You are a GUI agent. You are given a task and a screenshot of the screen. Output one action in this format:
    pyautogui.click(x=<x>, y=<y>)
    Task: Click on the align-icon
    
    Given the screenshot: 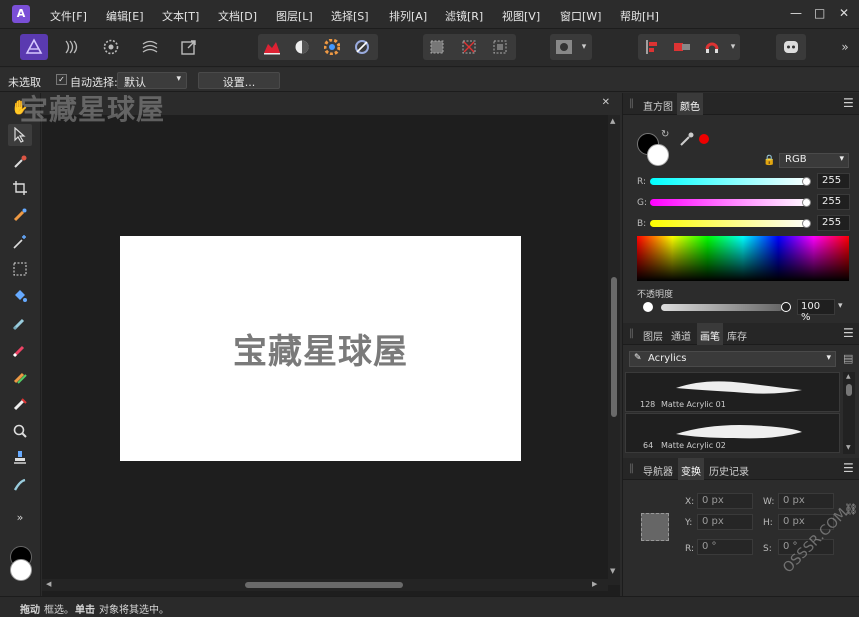 What is the action you would take?
    pyautogui.click(x=652, y=47)
    